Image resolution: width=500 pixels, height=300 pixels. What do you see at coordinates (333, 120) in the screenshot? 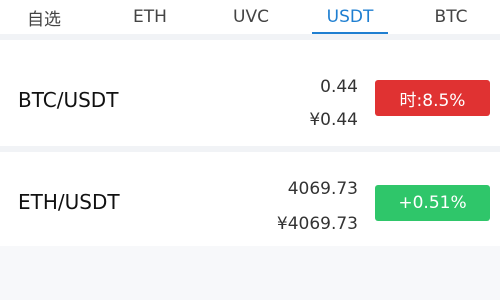
I see `price-cny: ¥0.44` at bounding box center [333, 120].